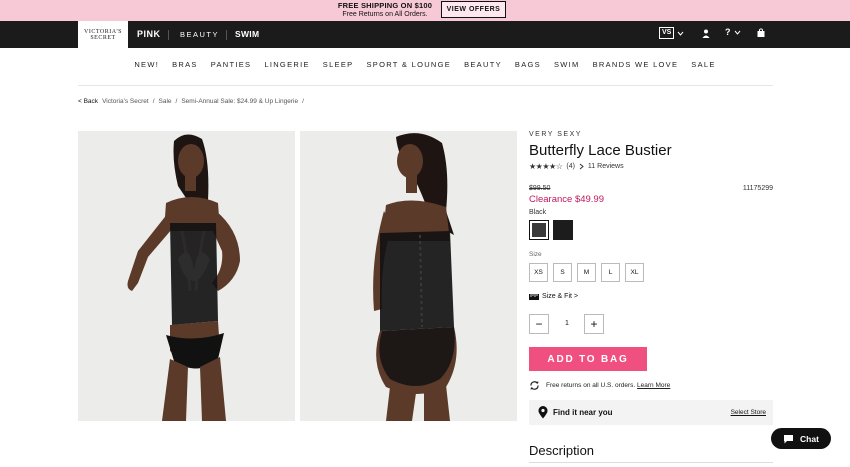 The image size is (850, 467). What do you see at coordinates (591, 385) in the screenshot?
I see `returns-text: Free returns on all U.S. orders.` at bounding box center [591, 385].